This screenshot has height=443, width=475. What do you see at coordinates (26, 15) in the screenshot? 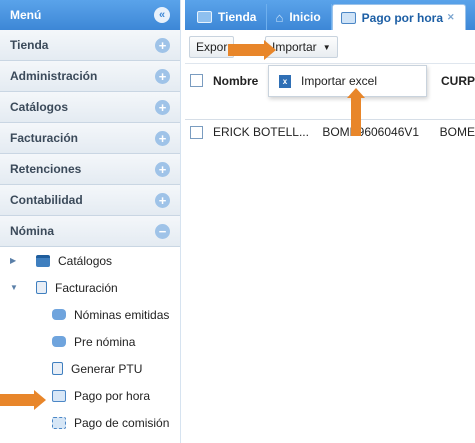
I see `sidebar-title: Menú` at bounding box center [26, 15].